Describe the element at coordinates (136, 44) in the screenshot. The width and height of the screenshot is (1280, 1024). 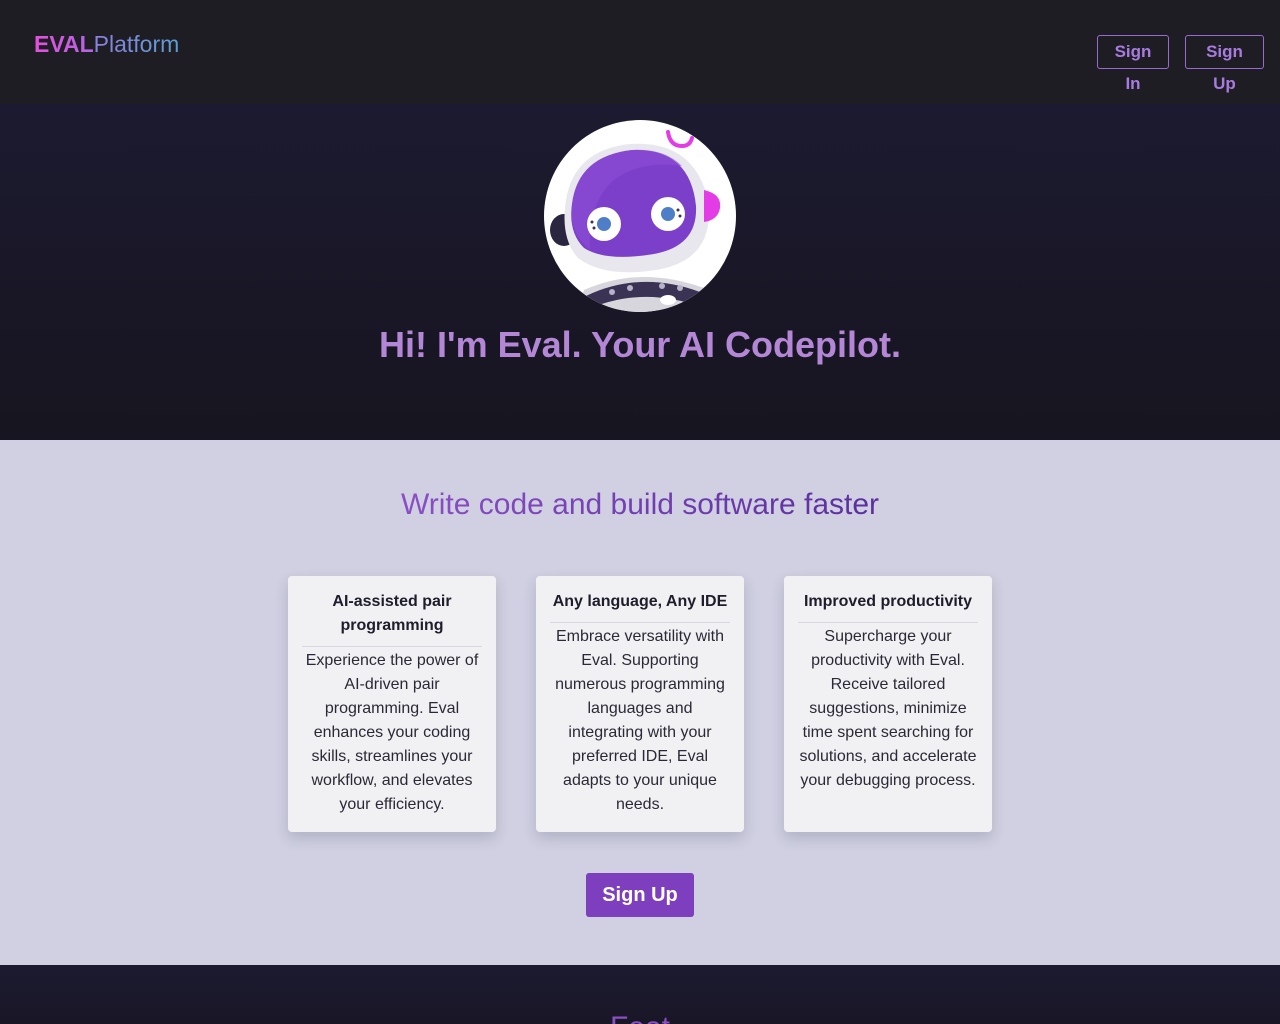
I see `logo-platform-text: Platform` at that location.